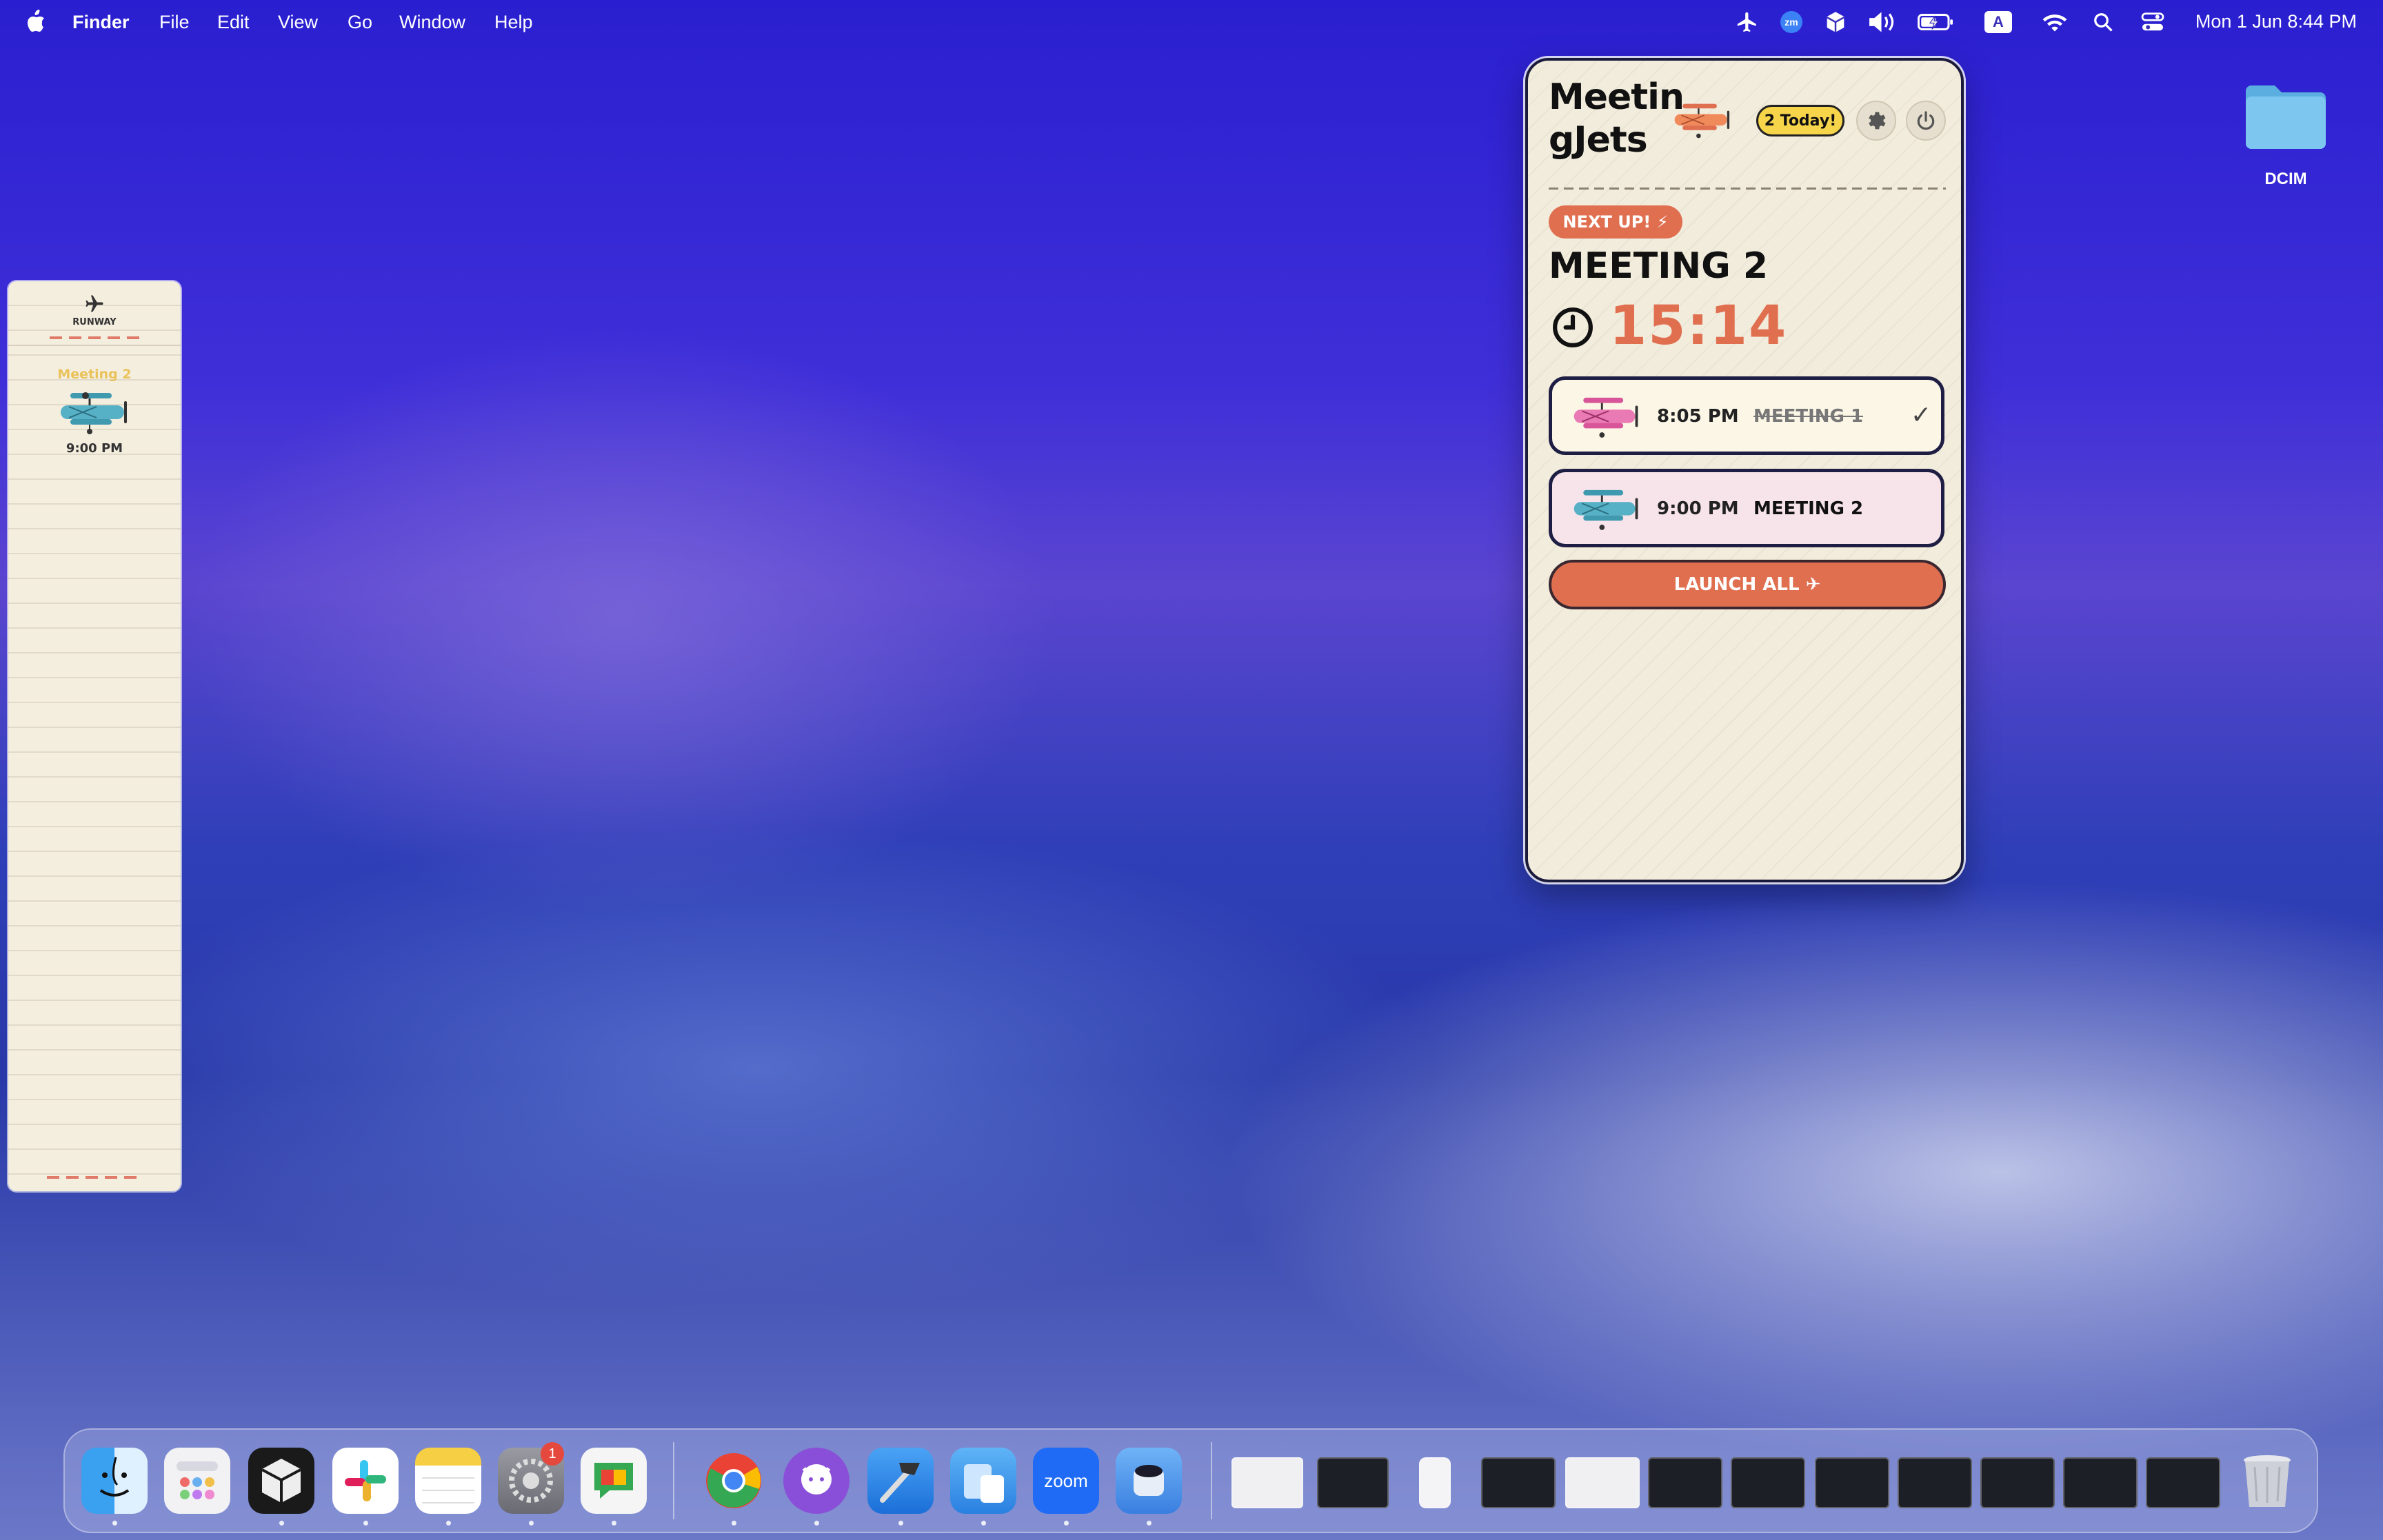 This screenshot has height=1540, width=2383. Describe the element at coordinates (101, 22) in the screenshot. I see `menu-app-name: Finder` at that location.